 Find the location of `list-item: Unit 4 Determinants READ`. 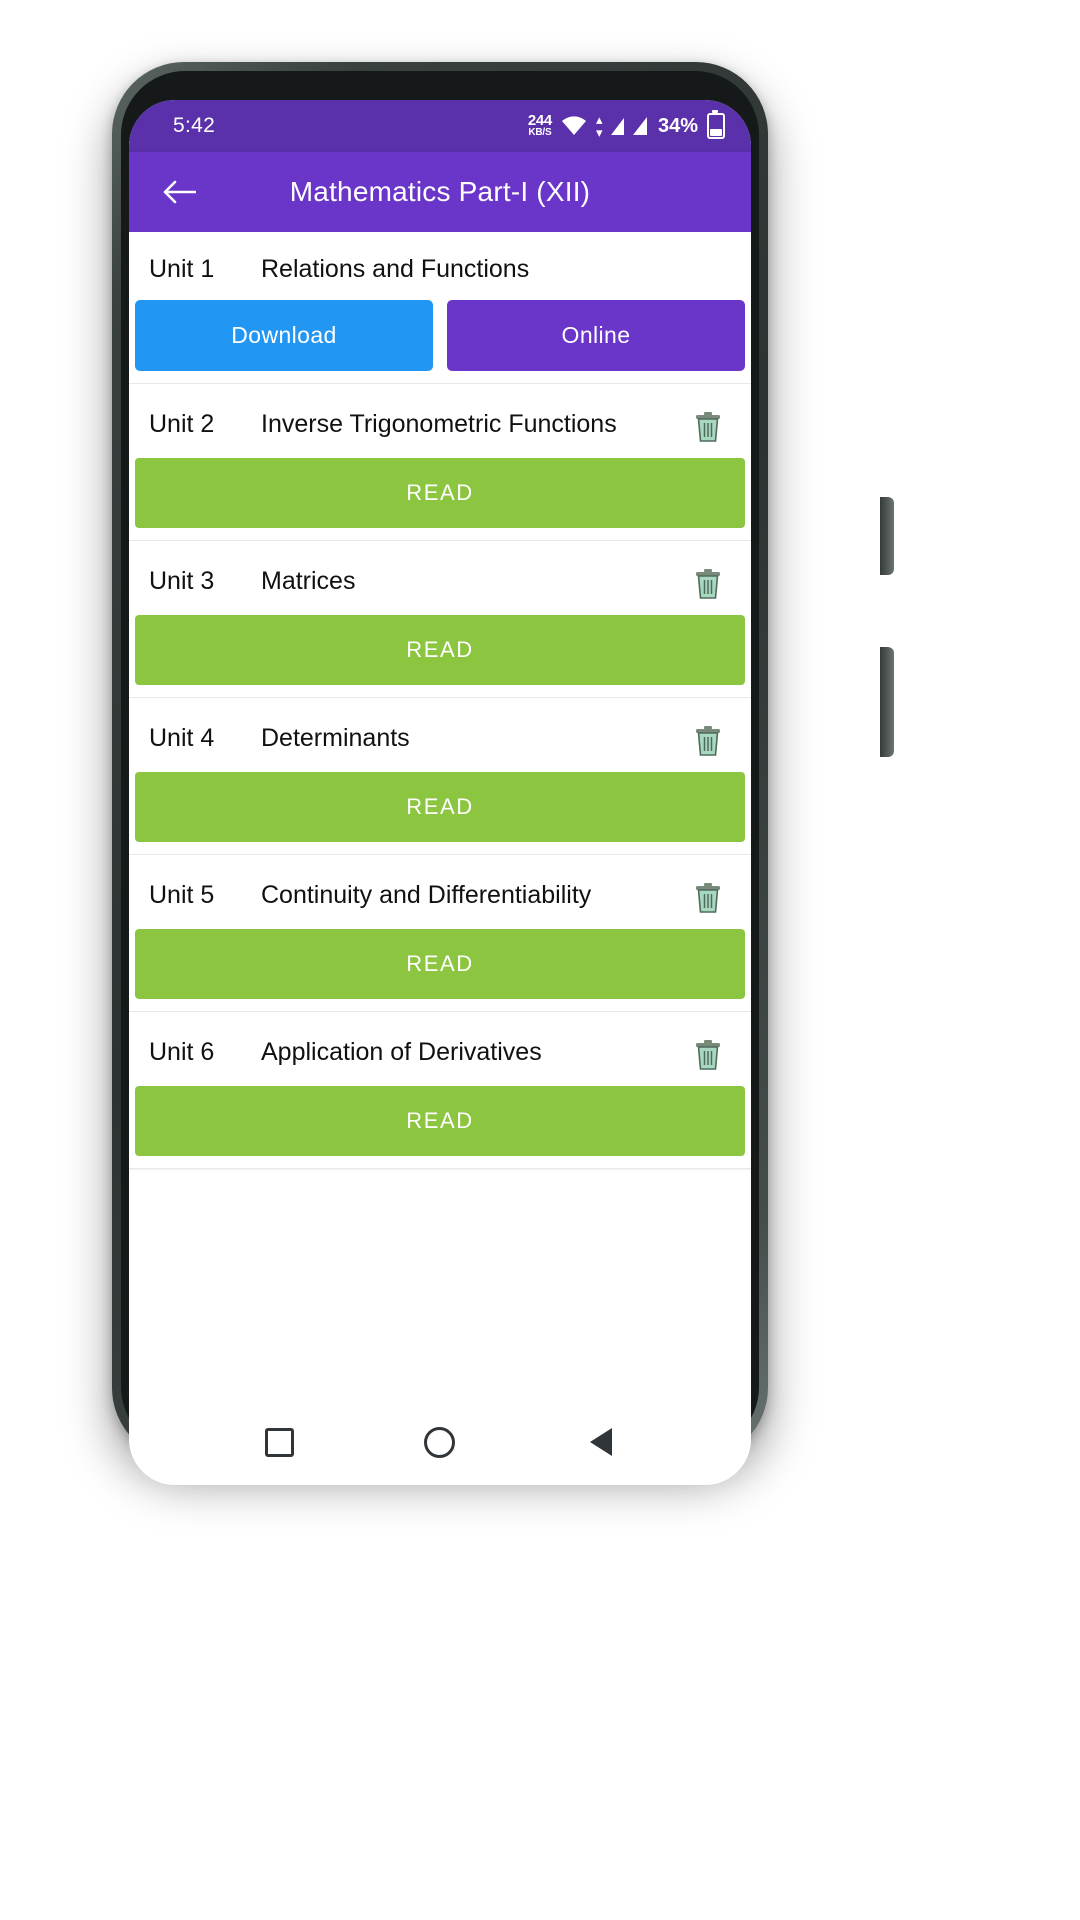

list-item: Unit 4 Determinants READ is located at coordinates (440, 776).